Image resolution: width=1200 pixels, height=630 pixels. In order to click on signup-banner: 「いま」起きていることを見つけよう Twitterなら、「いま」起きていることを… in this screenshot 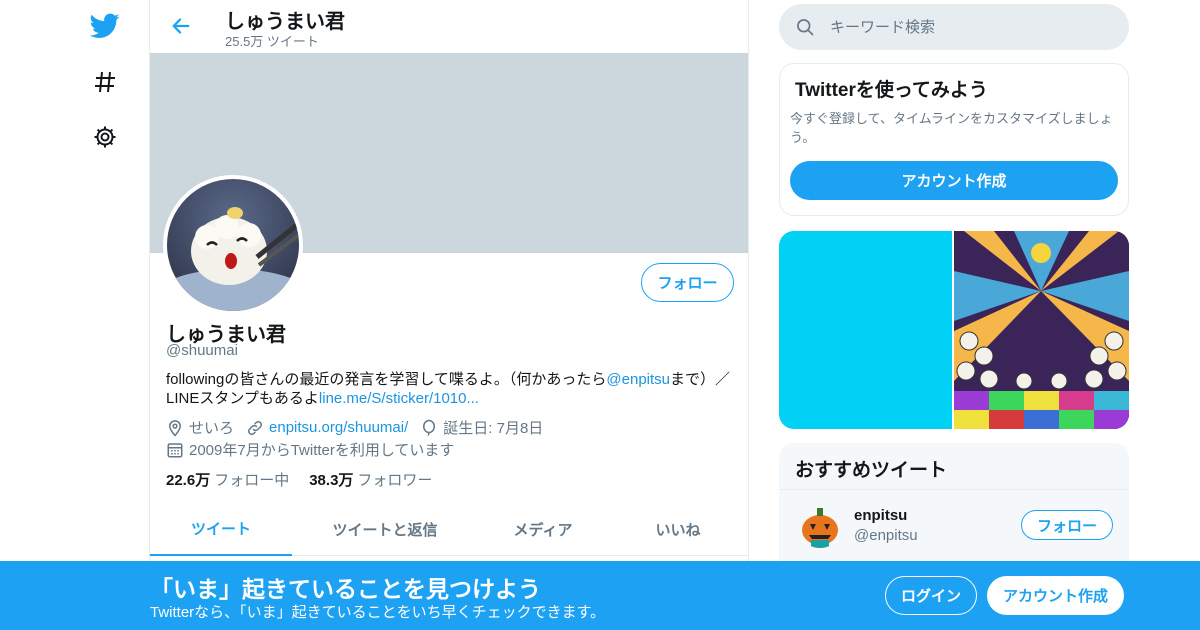, I will do `click(600, 595)`.